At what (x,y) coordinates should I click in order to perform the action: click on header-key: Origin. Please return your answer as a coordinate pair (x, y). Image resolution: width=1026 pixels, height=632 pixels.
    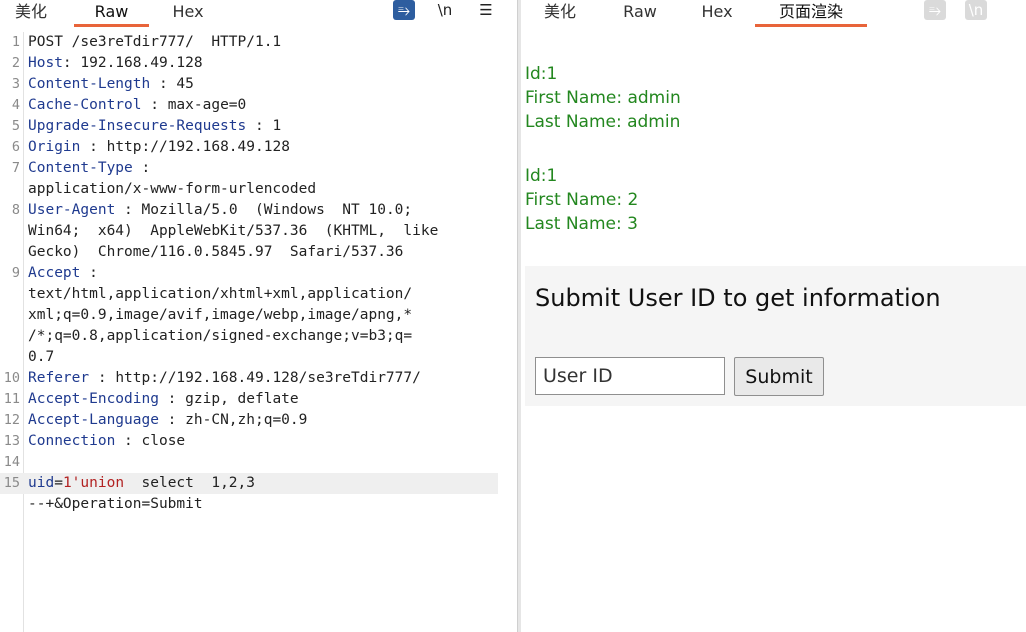
    Looking at the image, I should click on (54, 147).